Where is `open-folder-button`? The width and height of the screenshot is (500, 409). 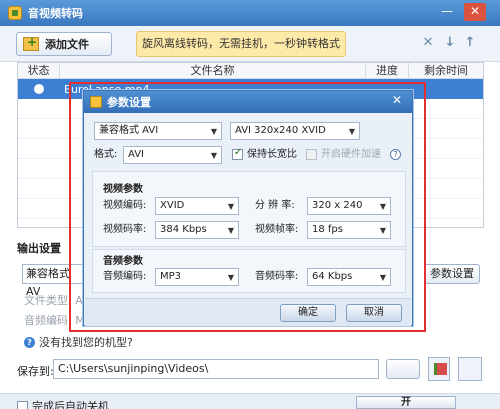 open-folder-button is located at coordinates (470, 369).